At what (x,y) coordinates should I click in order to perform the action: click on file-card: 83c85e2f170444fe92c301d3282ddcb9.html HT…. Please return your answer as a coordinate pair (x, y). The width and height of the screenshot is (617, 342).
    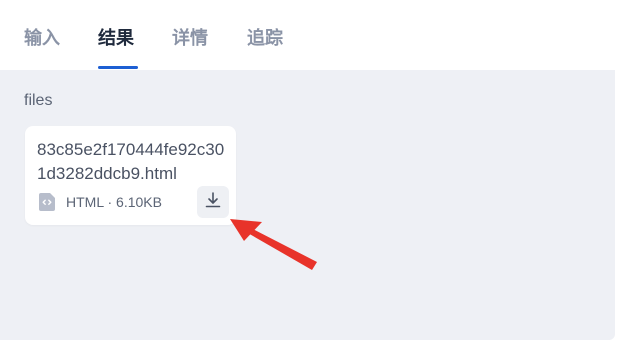
    Looking at the image, I should click on (130, 175).